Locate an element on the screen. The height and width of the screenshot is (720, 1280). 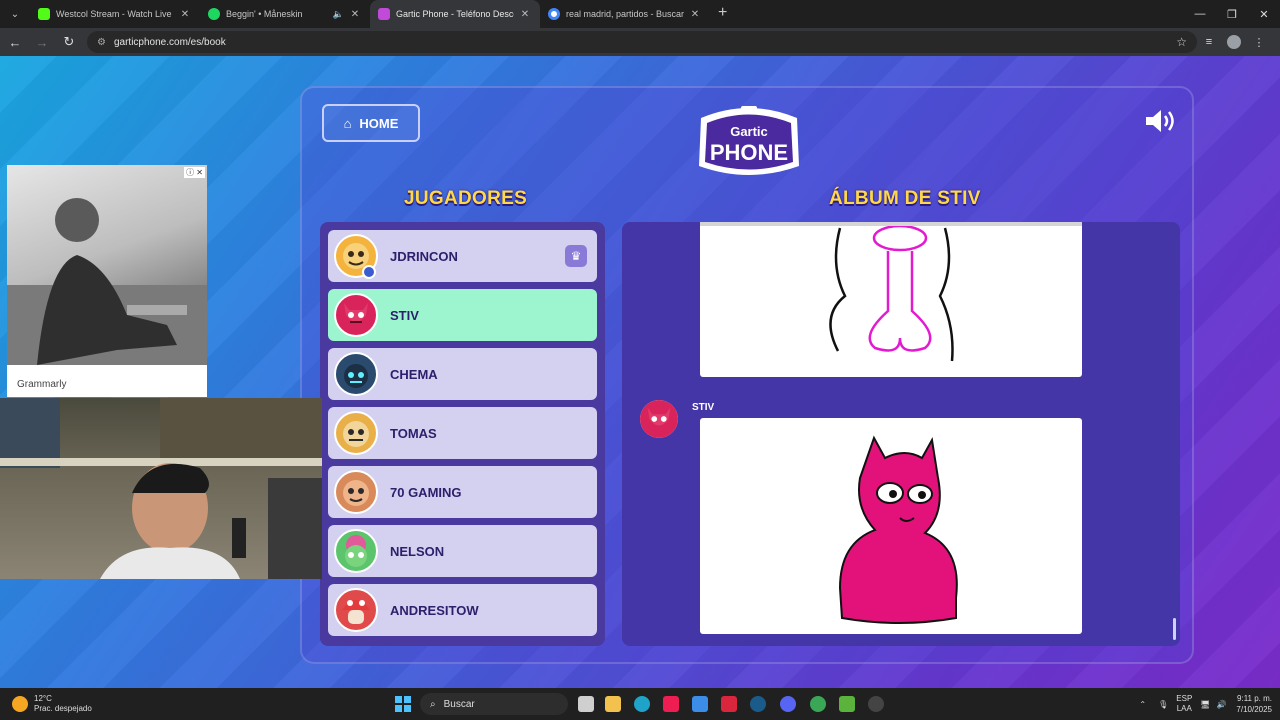
edge-icon is located at coordinates (642, 704).